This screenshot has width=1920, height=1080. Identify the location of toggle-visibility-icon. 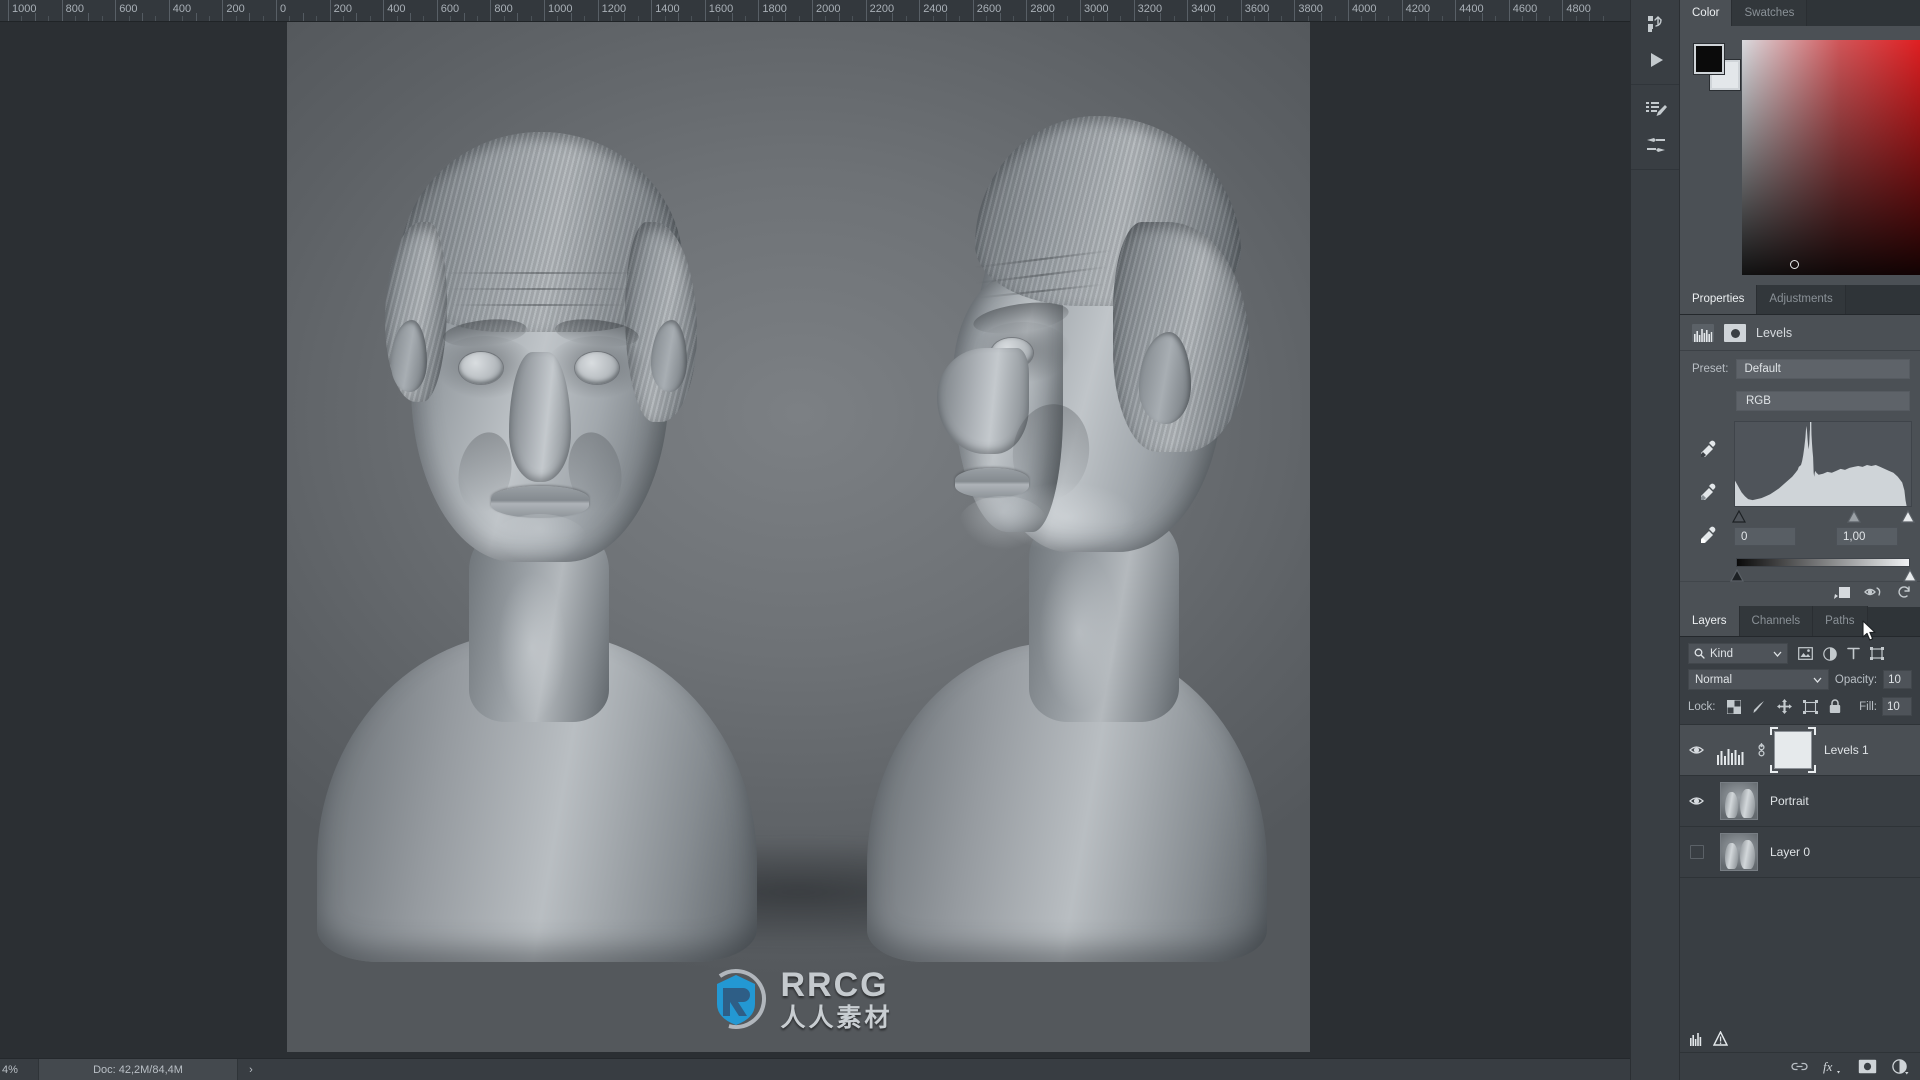
(1873, 594).